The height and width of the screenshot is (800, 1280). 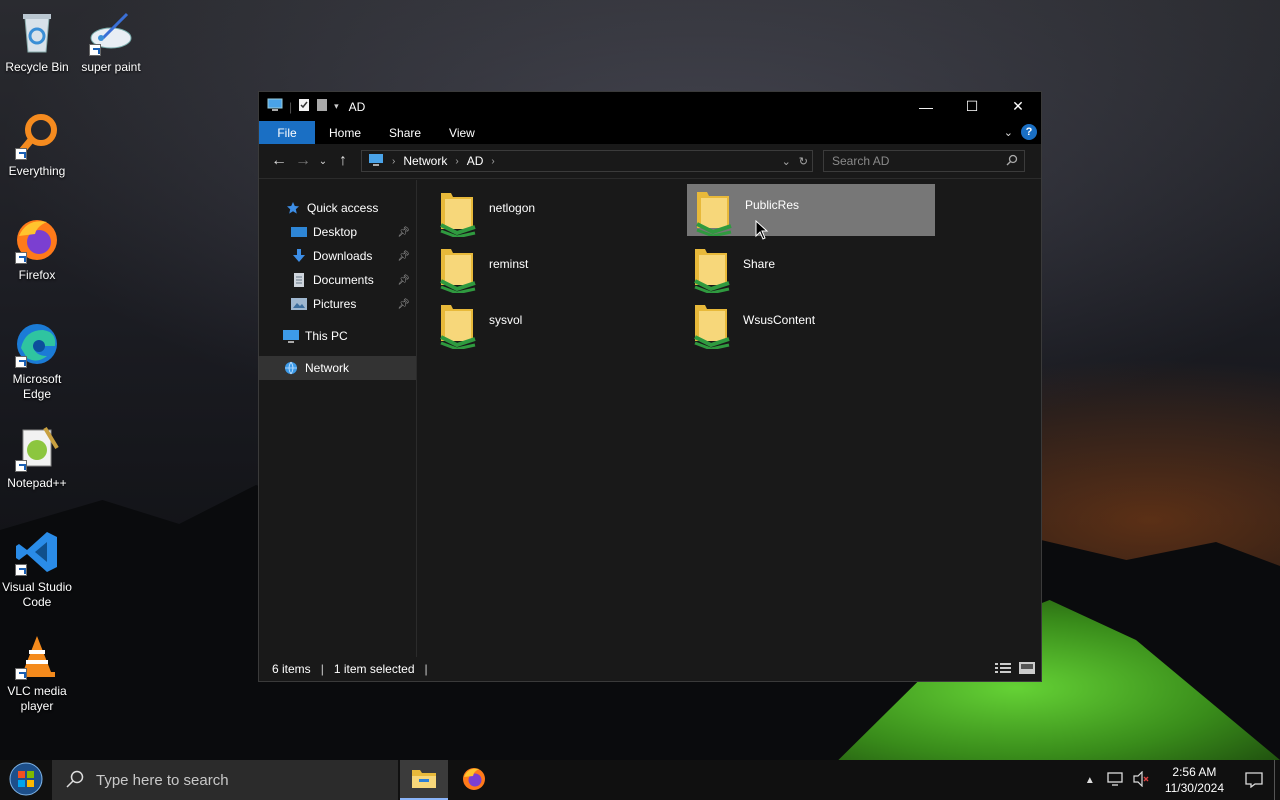 What do you see at coordinates (376, 161) in the screenshot?
I see `network-location-icon` at bounding box center [376, 161].